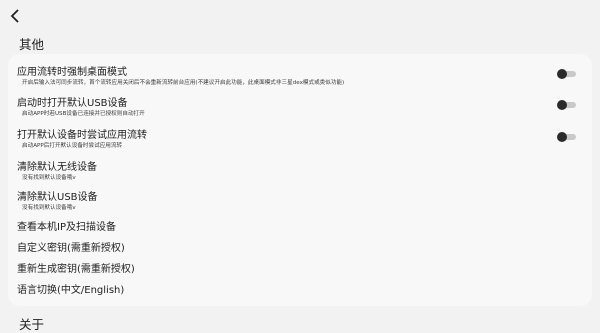  What do you see at coordinates (76, 269) in the screenshot?
I see `setting-title: 重新生成密钥(需重新授权)` at bounding box center [76, 269].